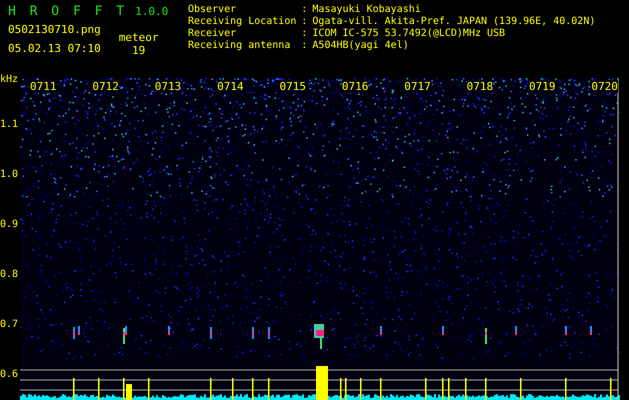  Describe the element at coordinates (454, 22) in the screenshot. I see `info-value: Ogata-vill. Akita-Pref. JAPAN (139.96E, 40.02N)` at that location.